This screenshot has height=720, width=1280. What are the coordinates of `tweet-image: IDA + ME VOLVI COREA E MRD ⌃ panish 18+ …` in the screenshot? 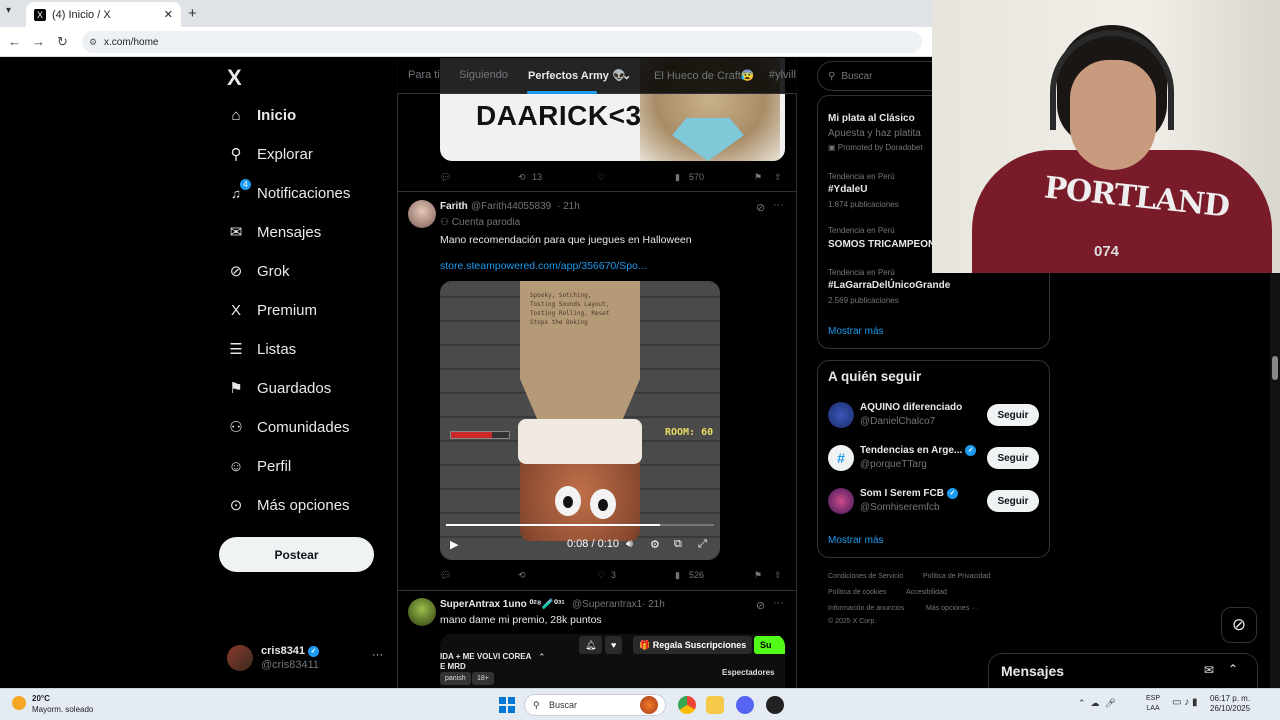 It's located at (612, 661).